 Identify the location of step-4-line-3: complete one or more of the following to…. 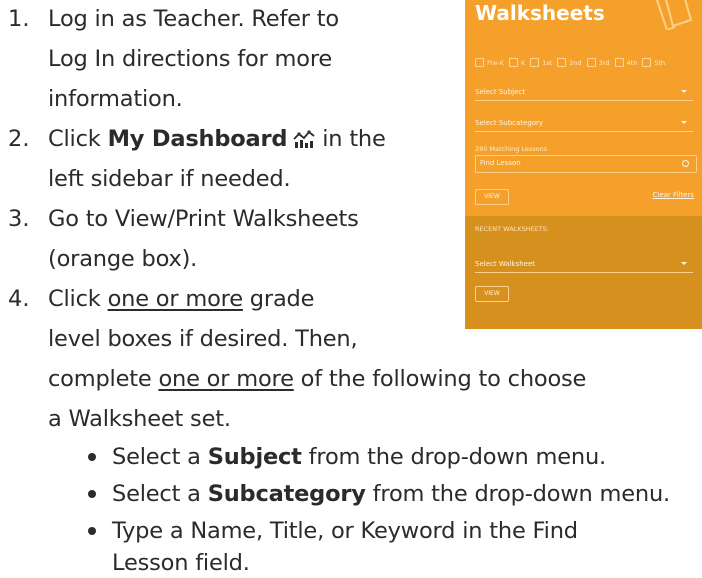
(317, 379).